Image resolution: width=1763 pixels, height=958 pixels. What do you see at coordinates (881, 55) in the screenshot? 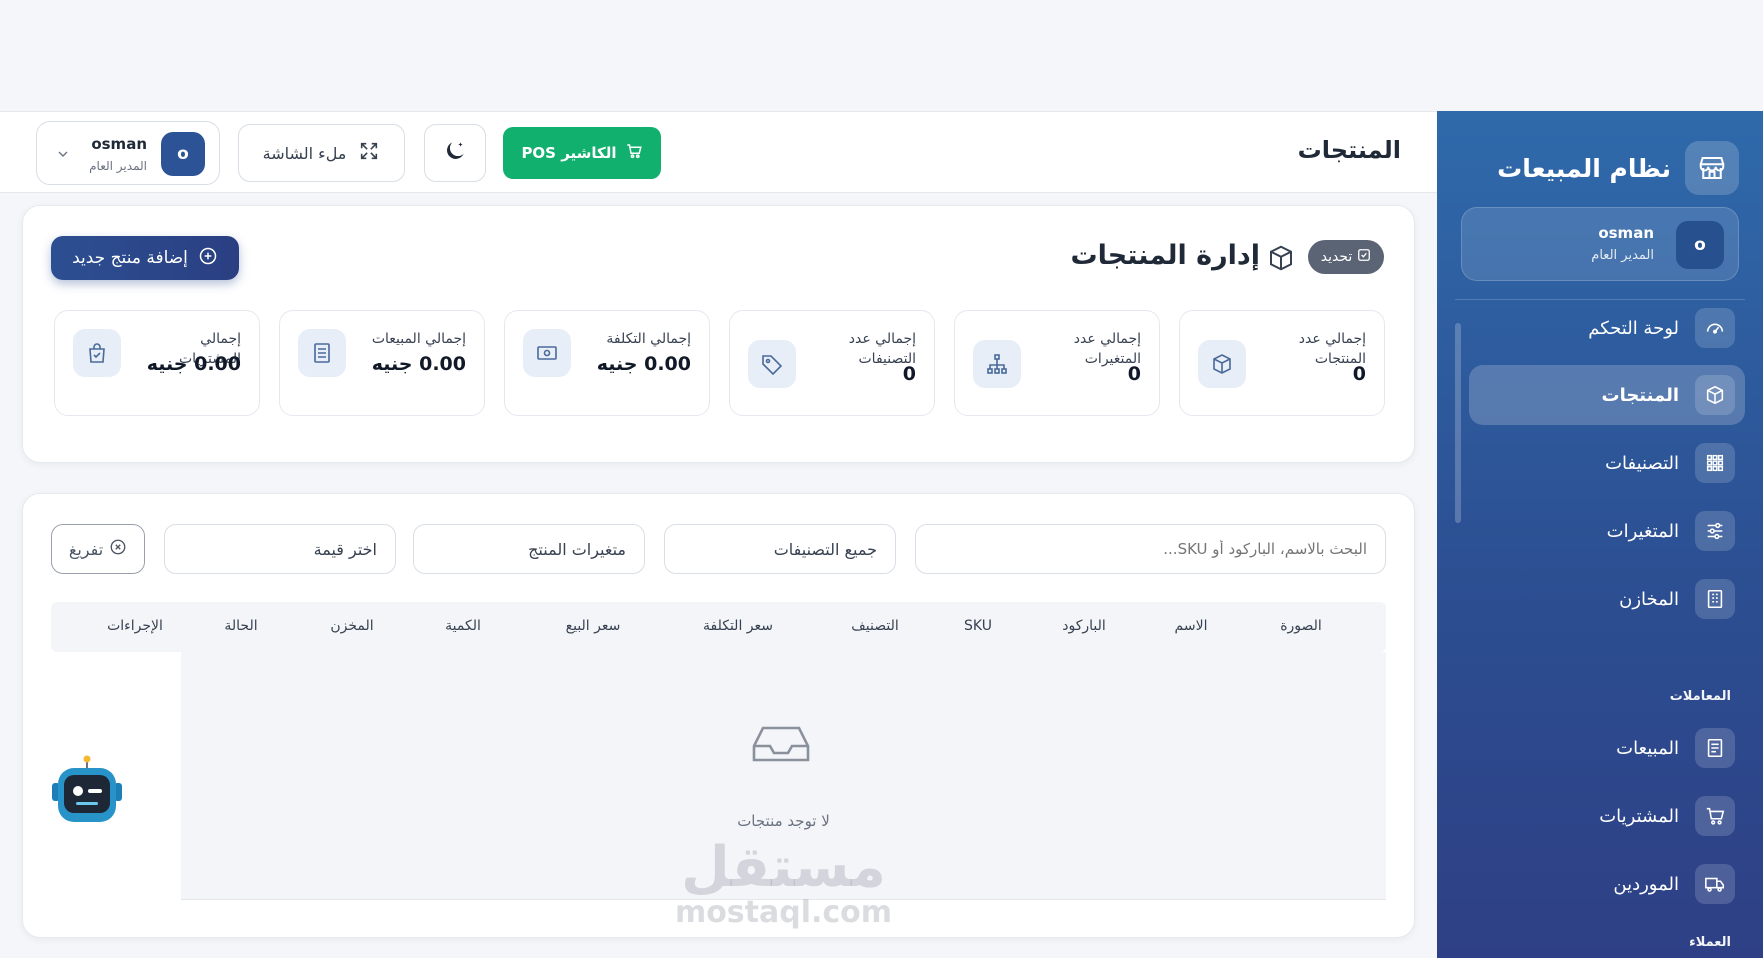
I see `top-band` at bounding box center [881, 55].